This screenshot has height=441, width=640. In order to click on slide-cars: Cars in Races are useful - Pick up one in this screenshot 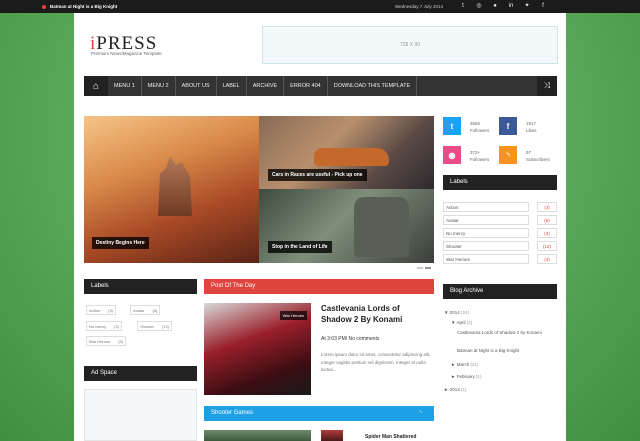, I will do `click(346, 152)`.